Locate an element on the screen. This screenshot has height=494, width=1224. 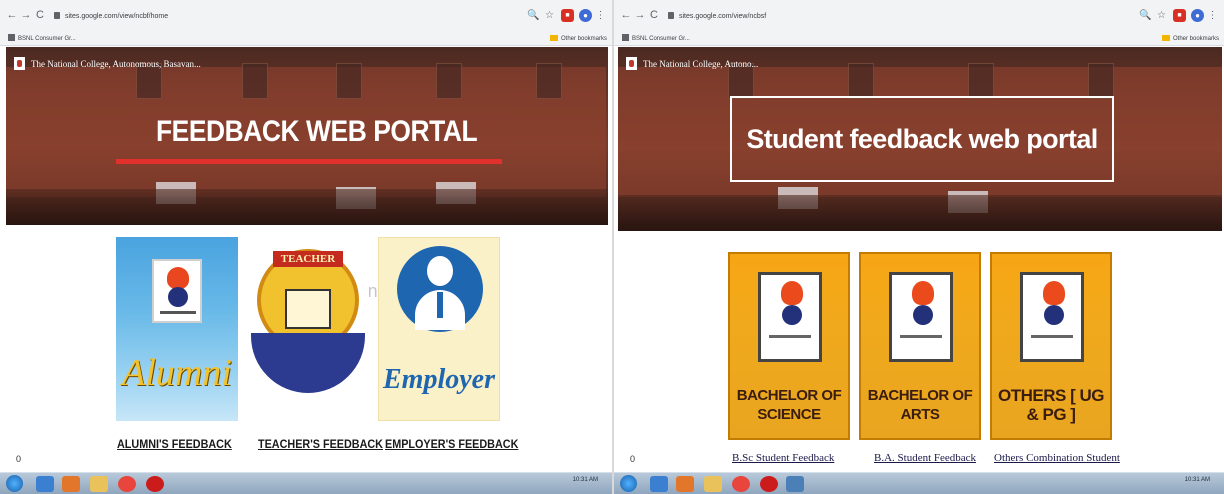
college-logo-icon is located at coordinates (631, 63).